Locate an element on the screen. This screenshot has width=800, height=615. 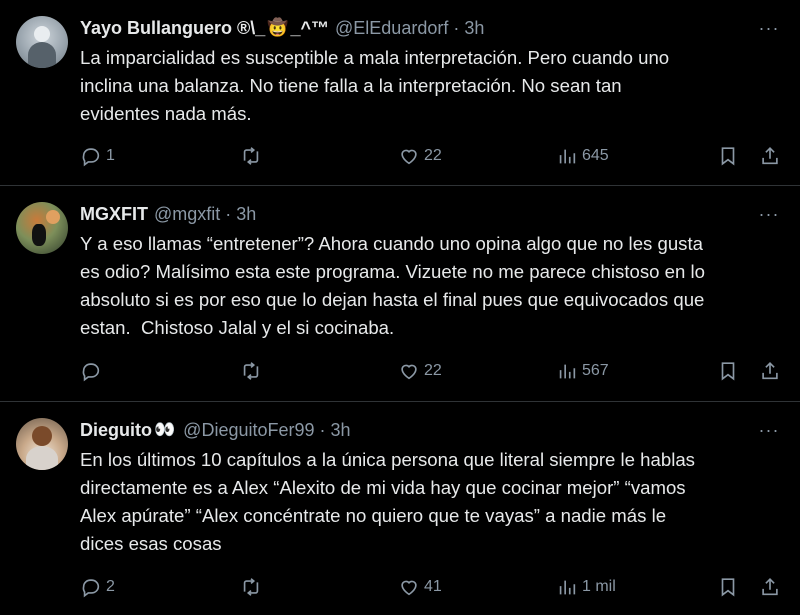
display-name-suffix: _^™ is located at coordinates (309, 28).